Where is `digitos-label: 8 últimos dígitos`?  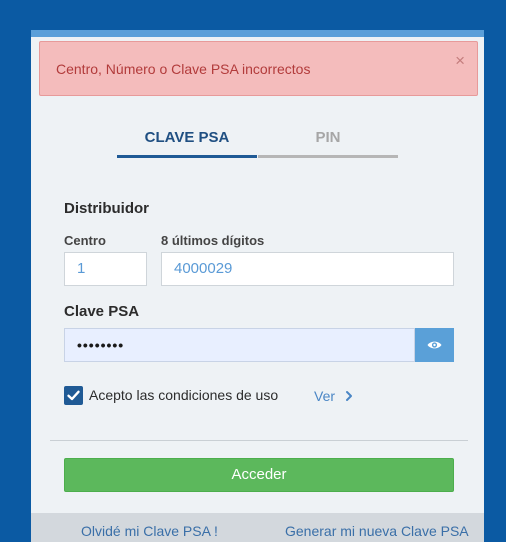
digitos-label: 8 últimos dígitos is located at coordinates (213, 240).